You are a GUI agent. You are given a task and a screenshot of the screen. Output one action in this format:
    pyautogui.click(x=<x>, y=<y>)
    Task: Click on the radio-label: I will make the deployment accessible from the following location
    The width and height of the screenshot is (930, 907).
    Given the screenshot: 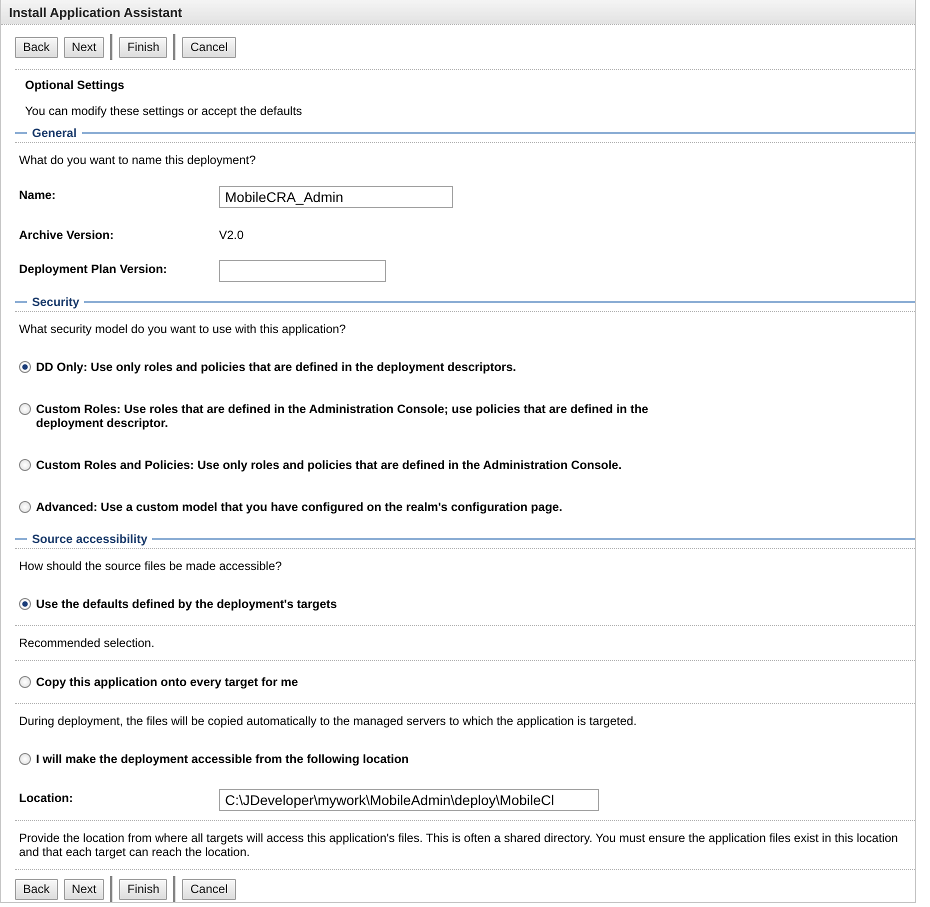 What is the action you would take?
    pyautogui.click(x=222, y=759)
    